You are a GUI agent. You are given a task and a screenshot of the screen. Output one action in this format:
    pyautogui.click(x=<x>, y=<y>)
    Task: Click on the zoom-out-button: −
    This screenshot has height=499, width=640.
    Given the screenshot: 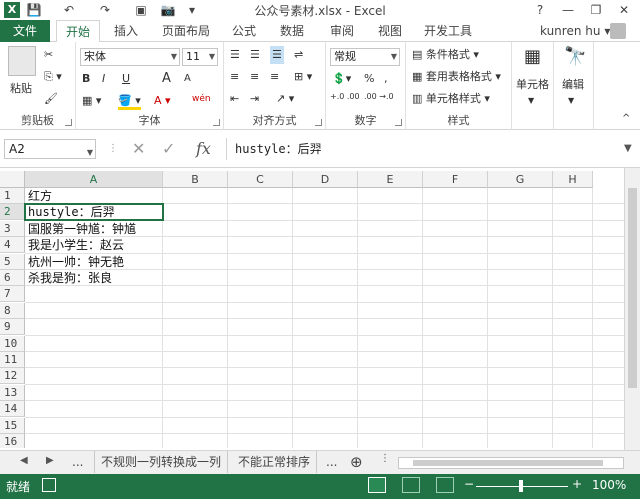 What is the action you would take?
    pyautogui.click(x=469, y=484)
    